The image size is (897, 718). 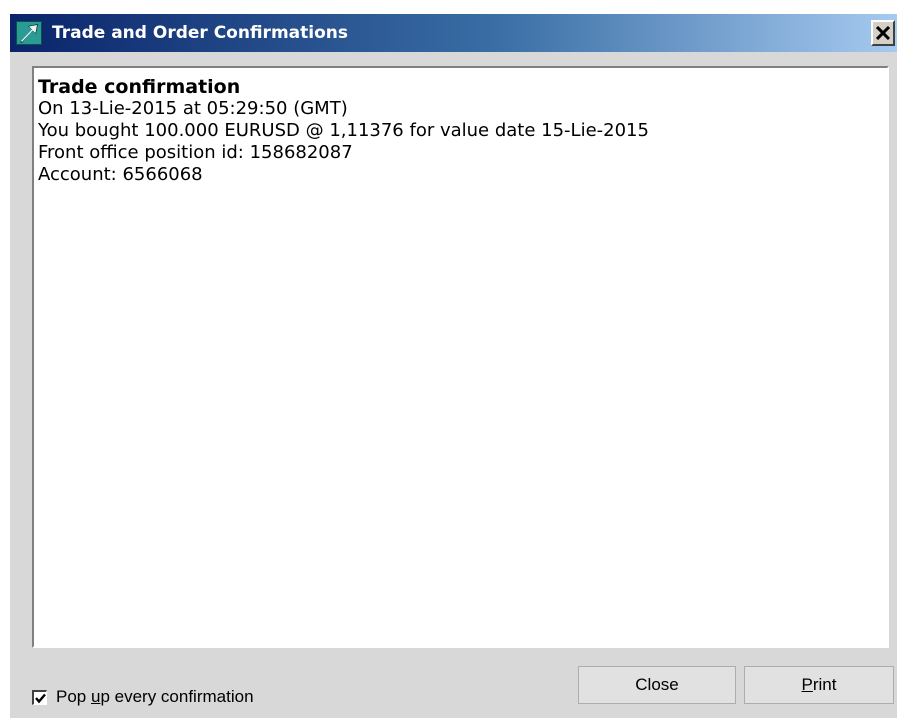 What do you see at coordinates (193, 108) in the screenshot?
I see `confirmation-date-line: On 13-Lie-2015 at 05:29:50 (GMT)` at bounding box center [193, 108].